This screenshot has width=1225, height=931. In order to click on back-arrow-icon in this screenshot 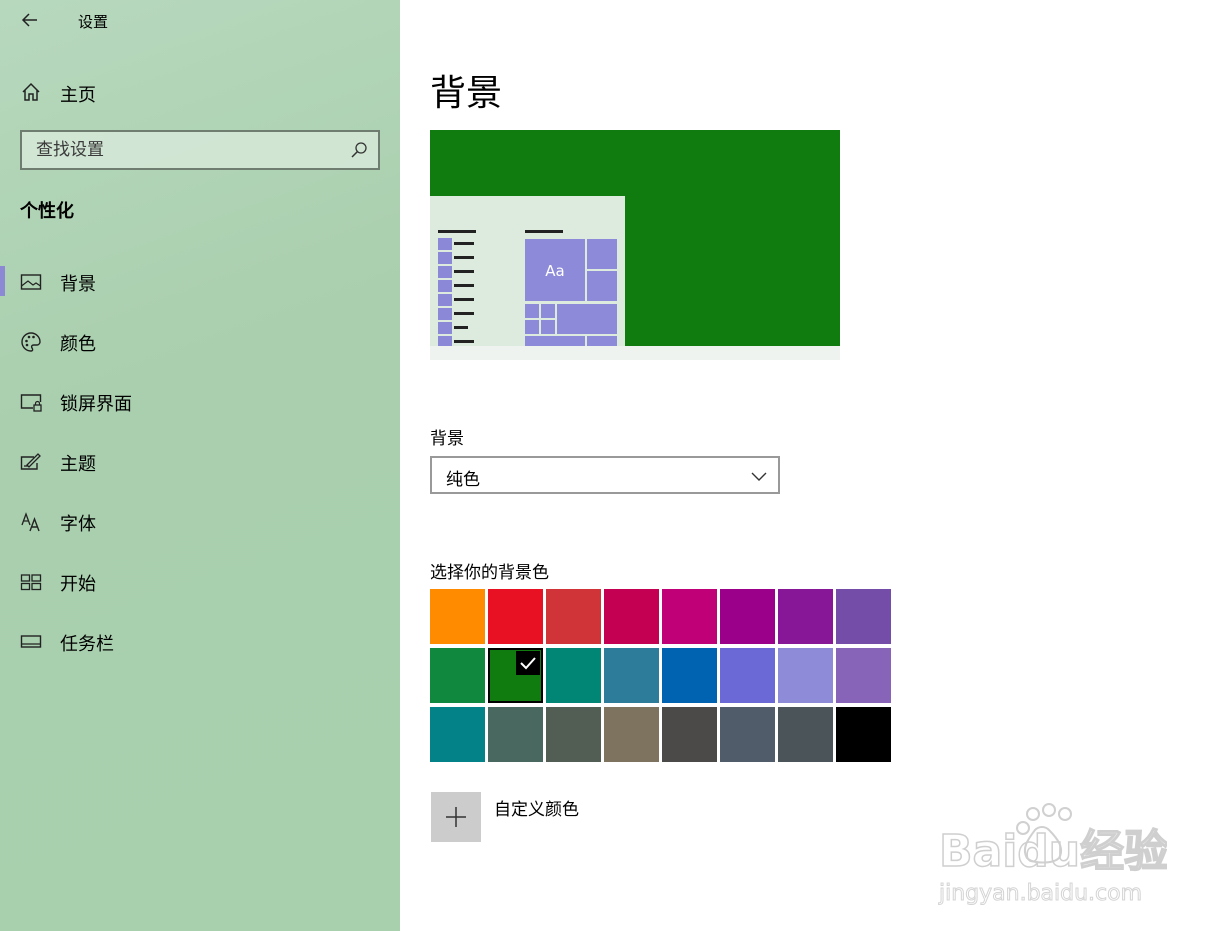, I will do `click(29, 20)`.